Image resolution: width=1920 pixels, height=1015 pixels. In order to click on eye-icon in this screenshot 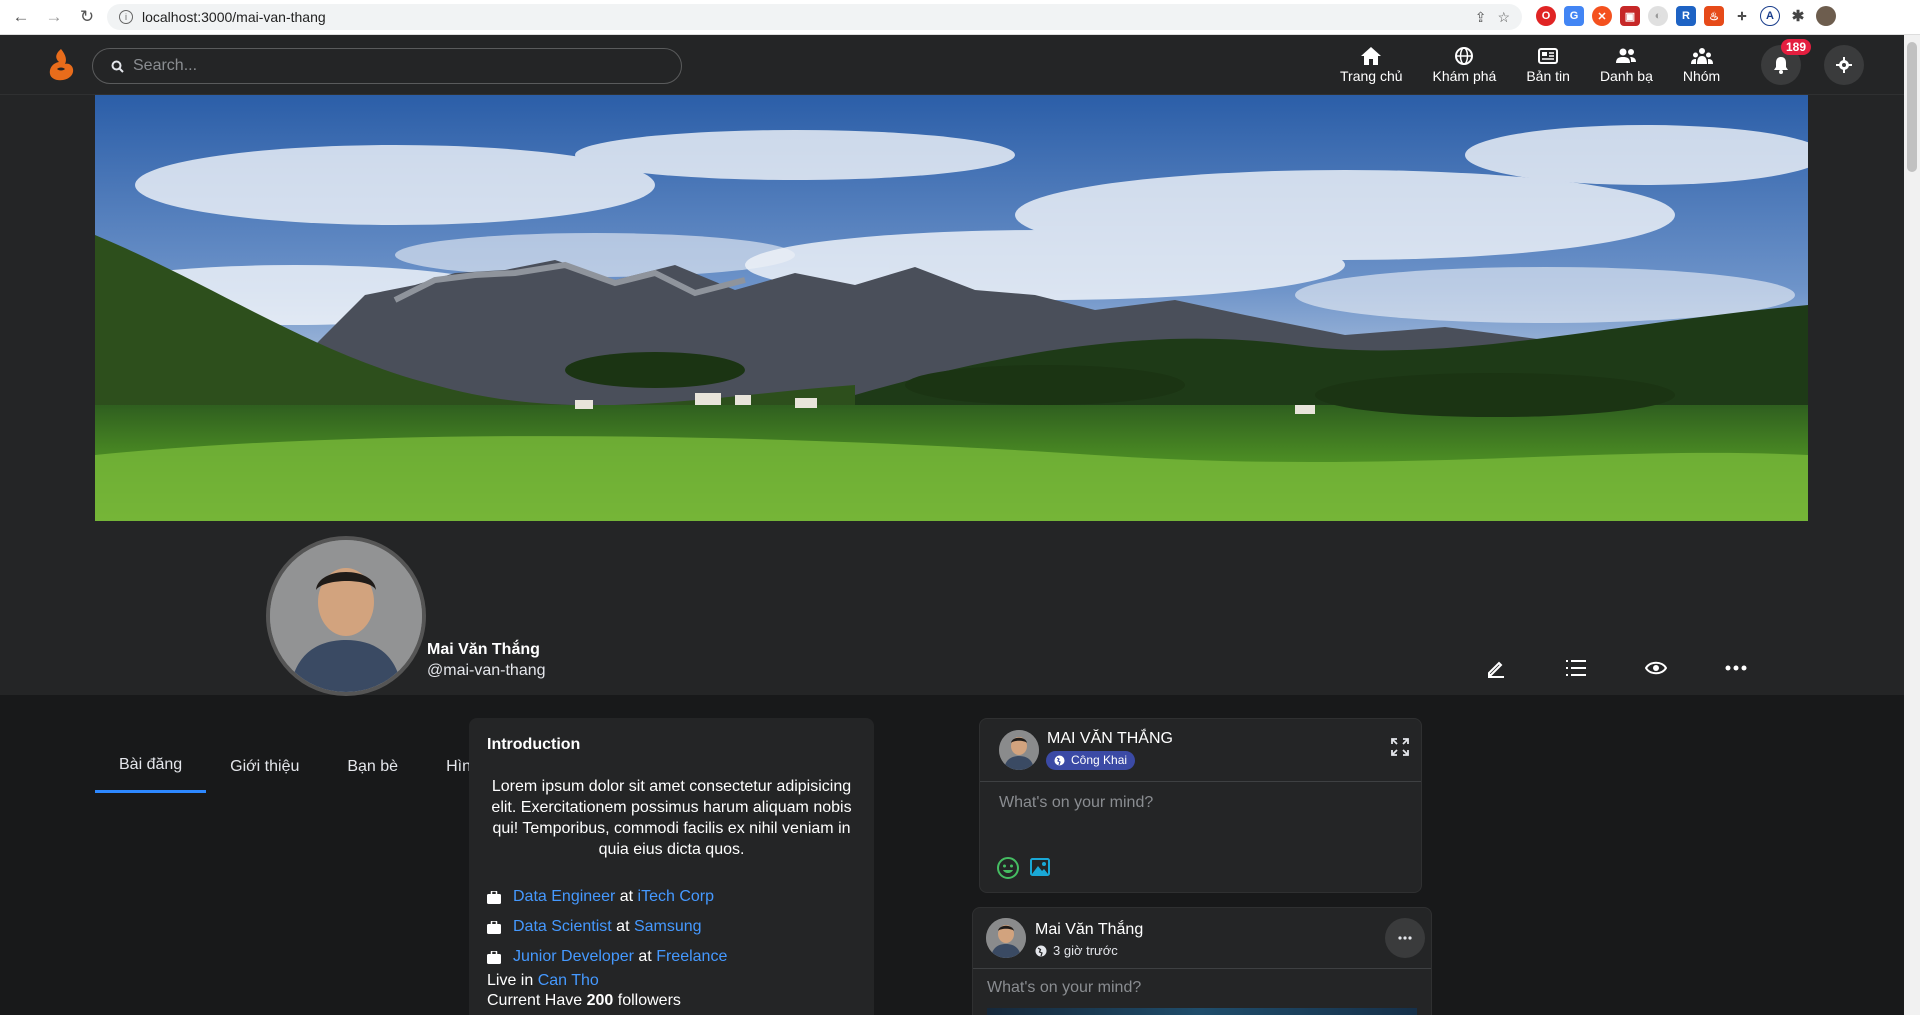, I will do `click(1656, 668)`.